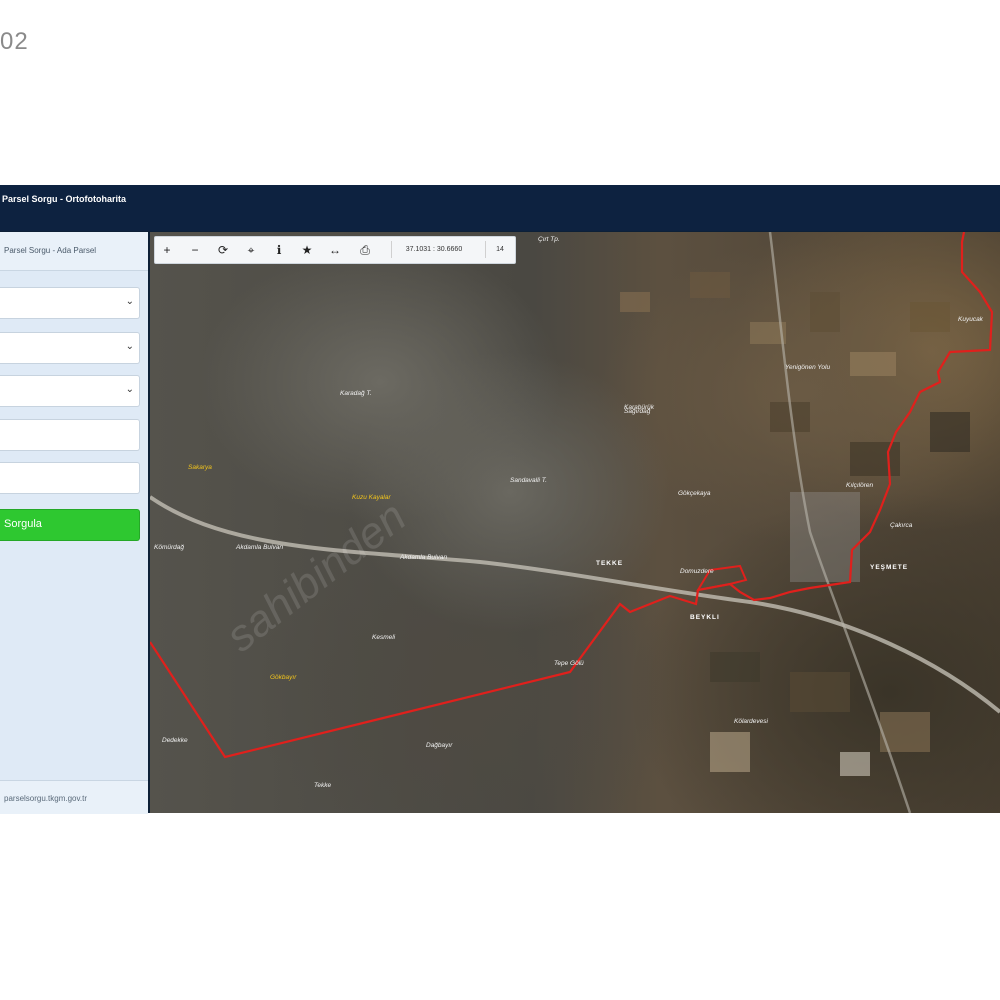  What do you see at coordinates (610, 563) in the screenshot?
I see `map-label: TEKKE` at bounding box center [610, 563].